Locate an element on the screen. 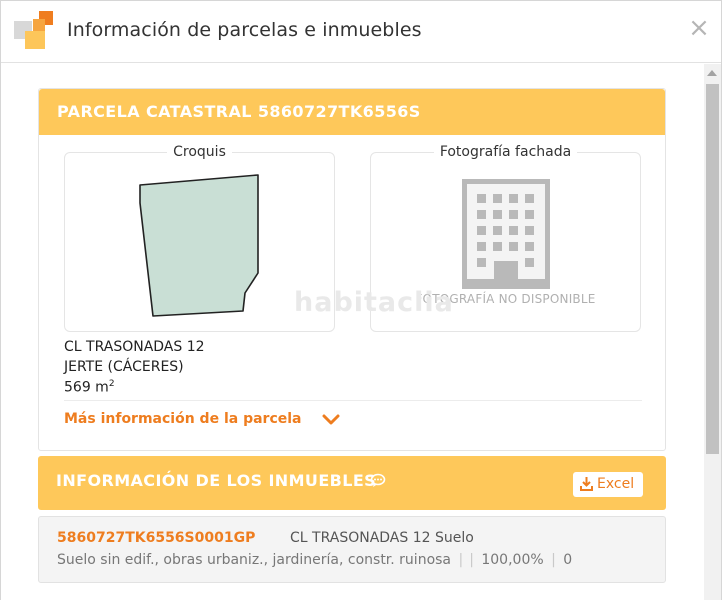 The image size is (722, 600). dialog-titlebar: Información de parcelas e inmuebles × is located at coordinates (361, 32).